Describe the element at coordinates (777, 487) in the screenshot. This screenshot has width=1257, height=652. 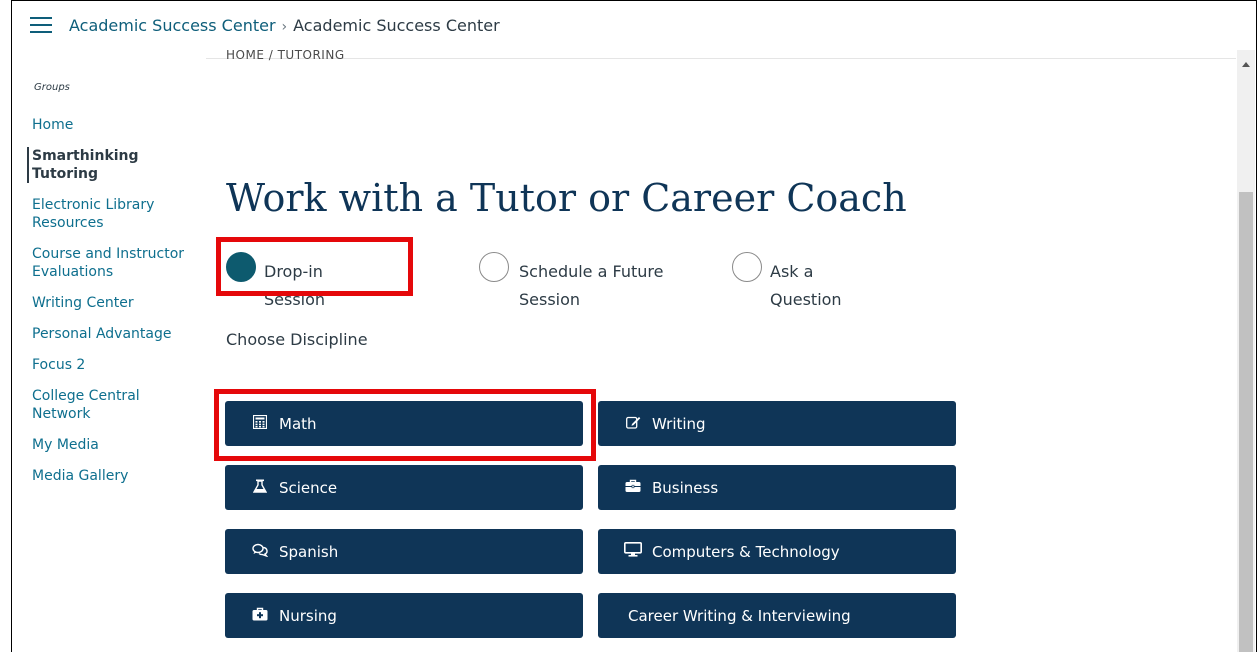
I see `business-button: Business` at that location.